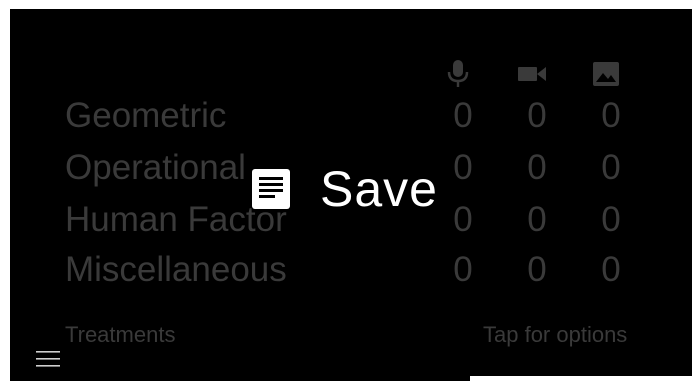 This screenshot has width=700, height=381. What do you see at coordinates (606, 74) in the screenshot?
I see `image-icon` at bounding box center [606, 74].